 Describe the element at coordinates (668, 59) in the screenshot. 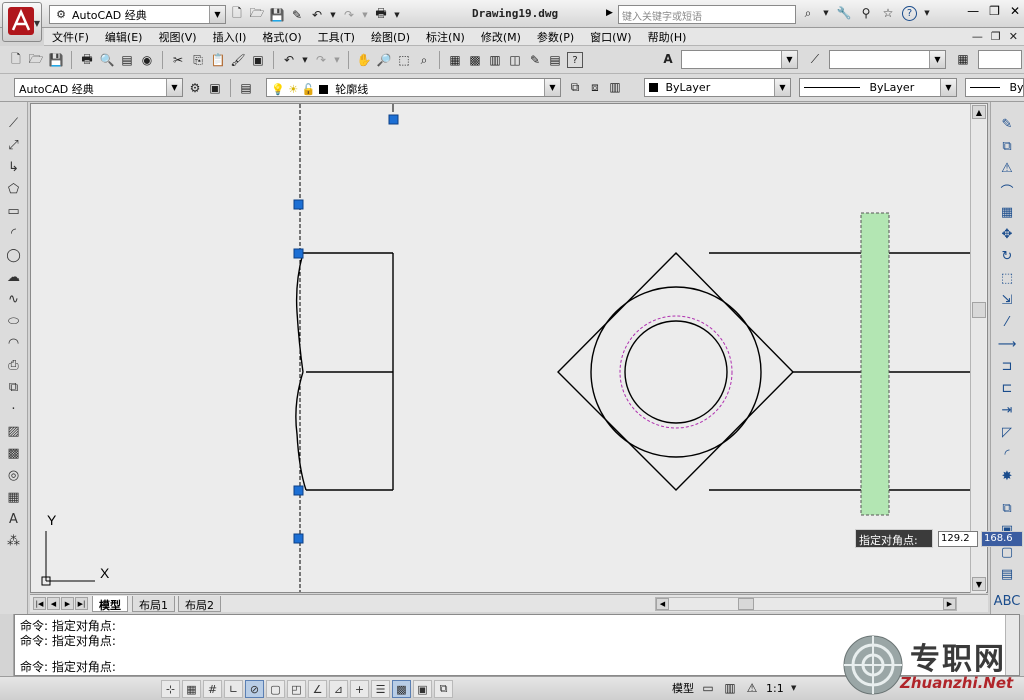

I see `text-style-icon: A` at that location.